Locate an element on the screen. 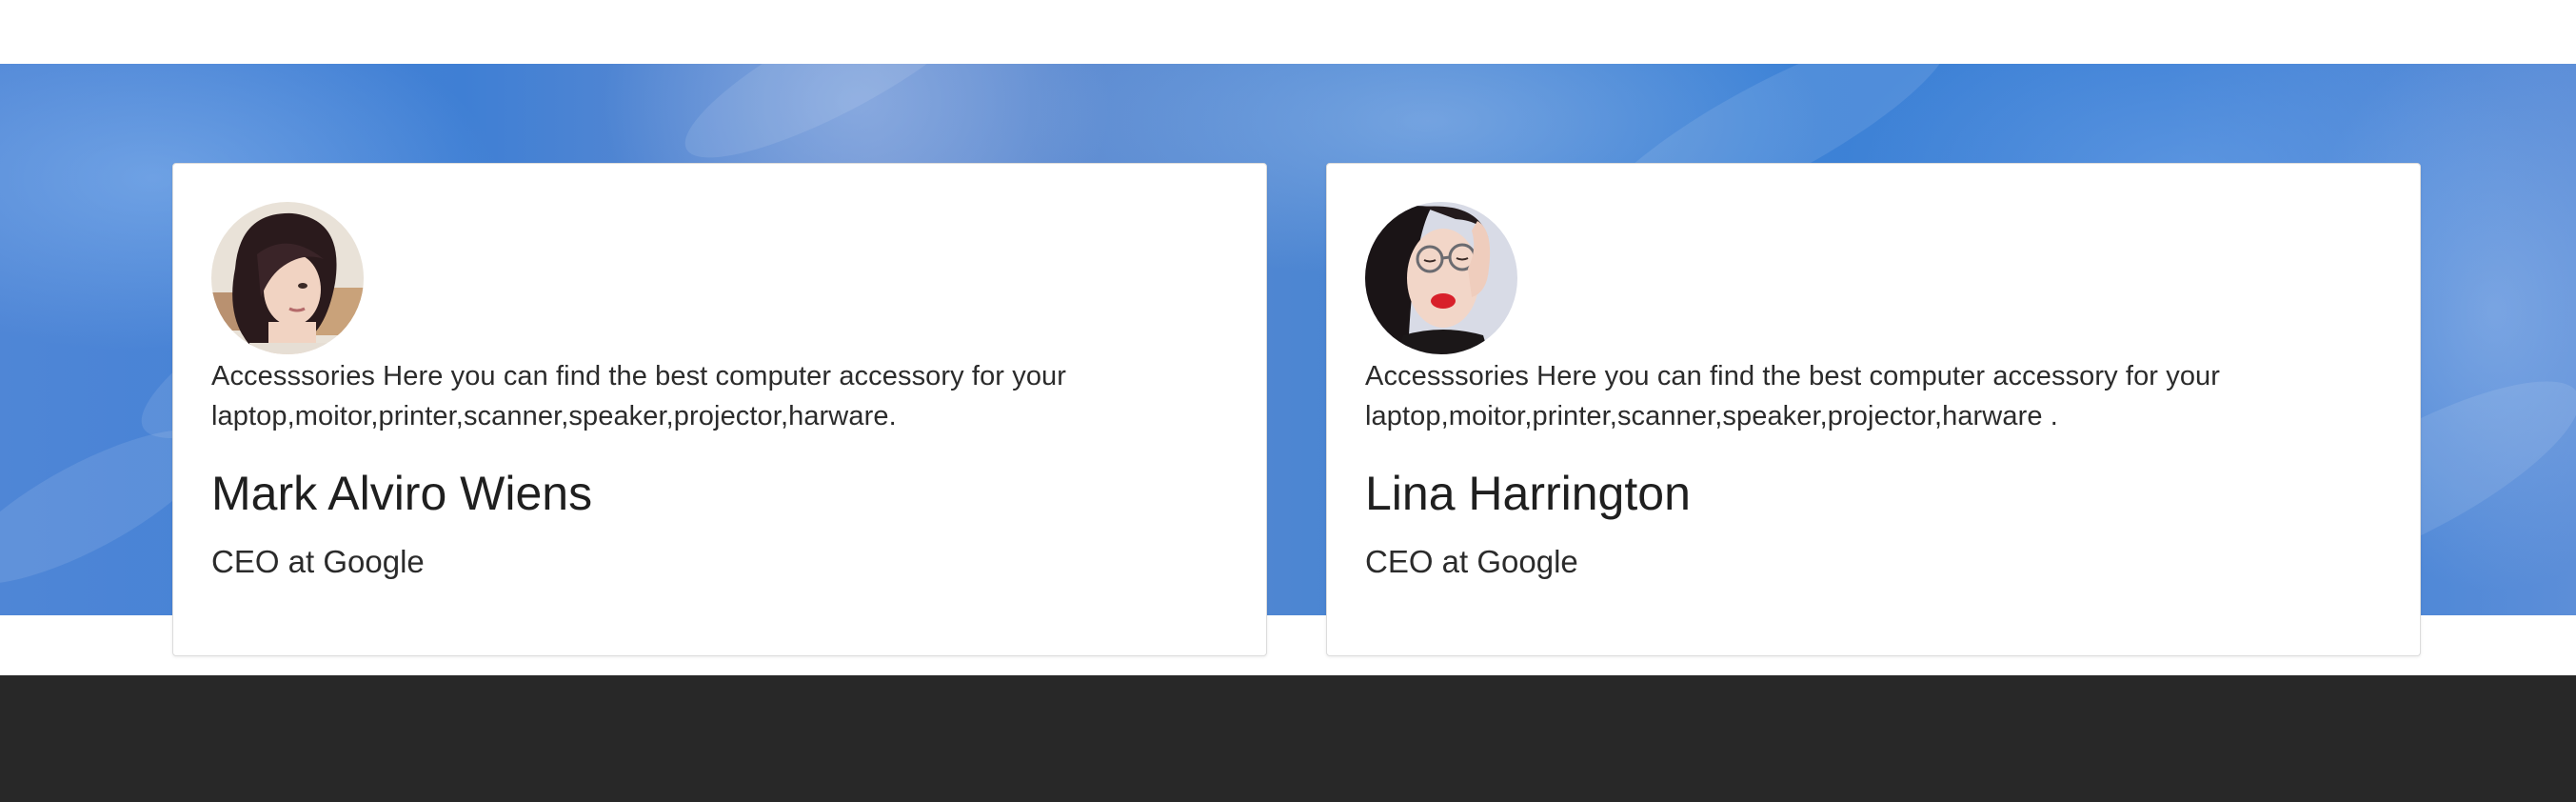 Image resolution: width=2576 pixels, height=802 pixels. woman-dark-hair-portrait-icon is located at coordinates (287, 278).